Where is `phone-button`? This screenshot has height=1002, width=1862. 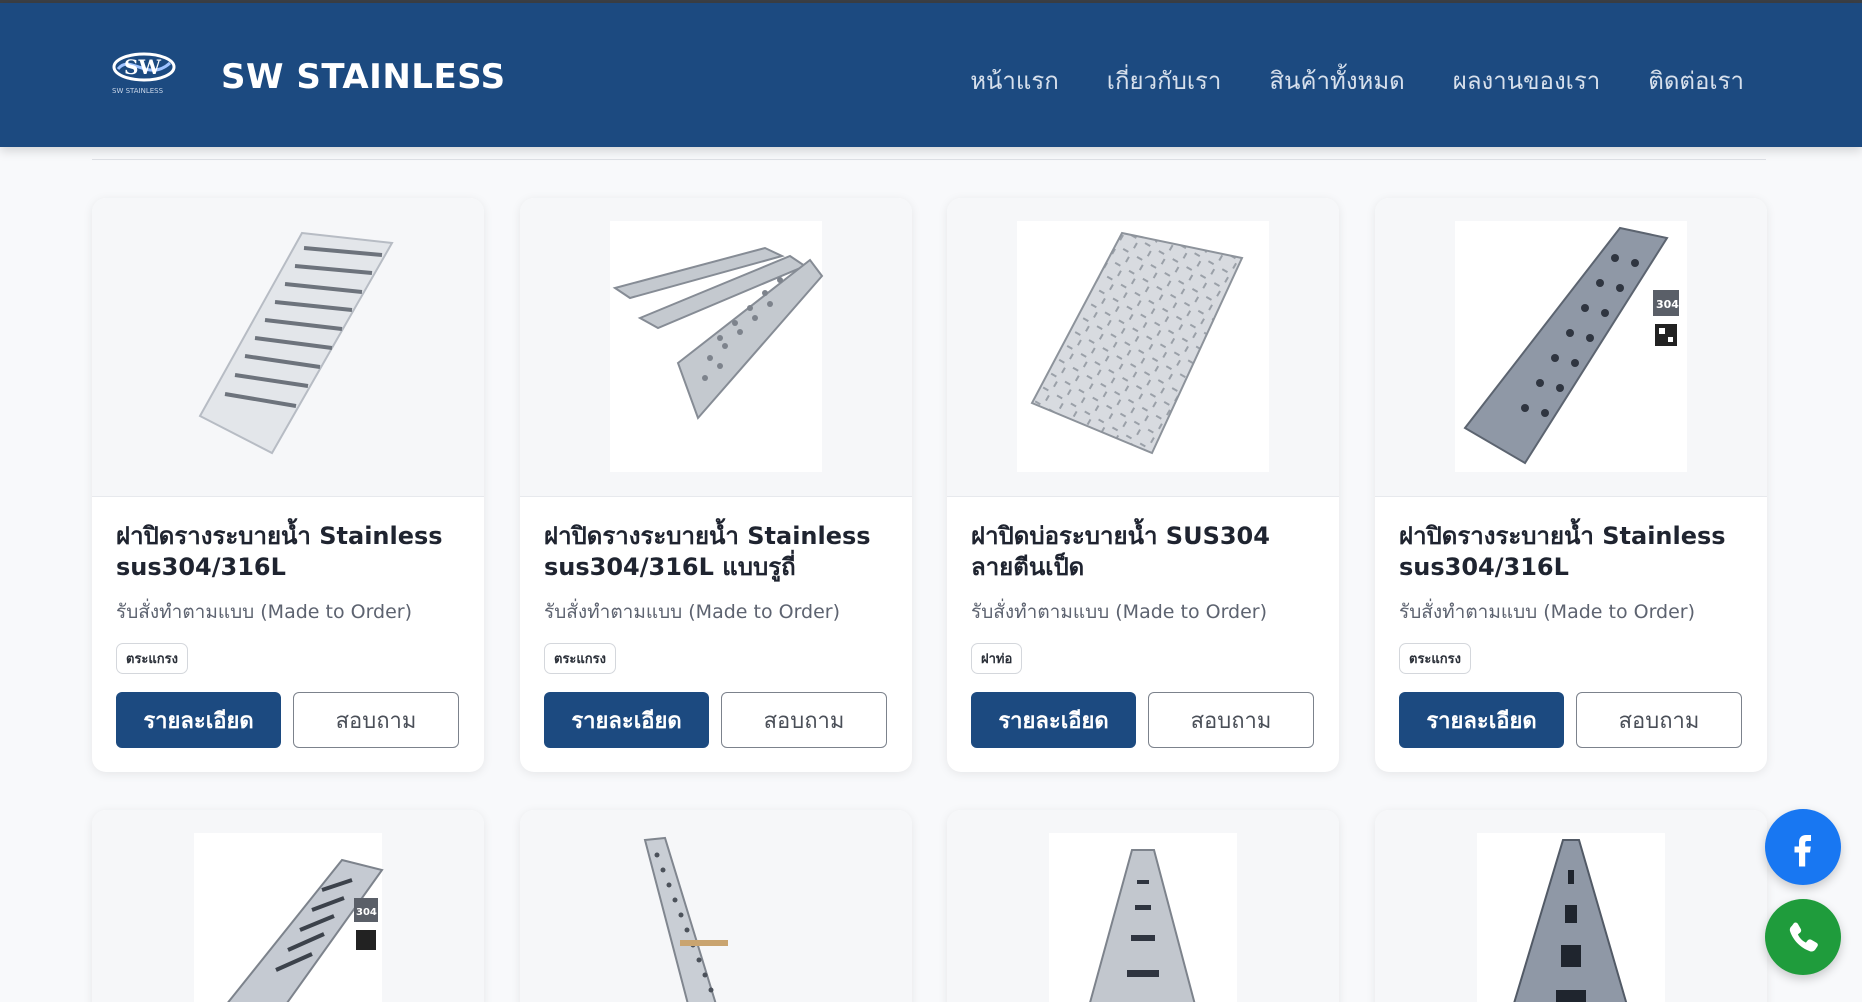
phone-button is located at coordinates (1803, 937).